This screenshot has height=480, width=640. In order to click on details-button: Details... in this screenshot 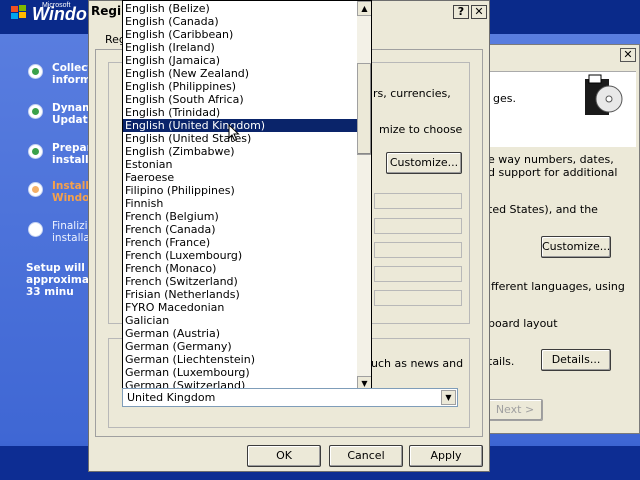, I will do `click(576, 360)`.